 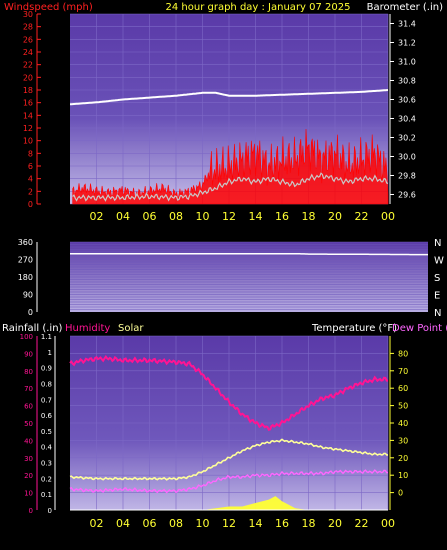 What do you see at coordinates (407, 119) in the screenshot?
I see `baro-tick-label: 30.4` at bounding box center [407, 119].